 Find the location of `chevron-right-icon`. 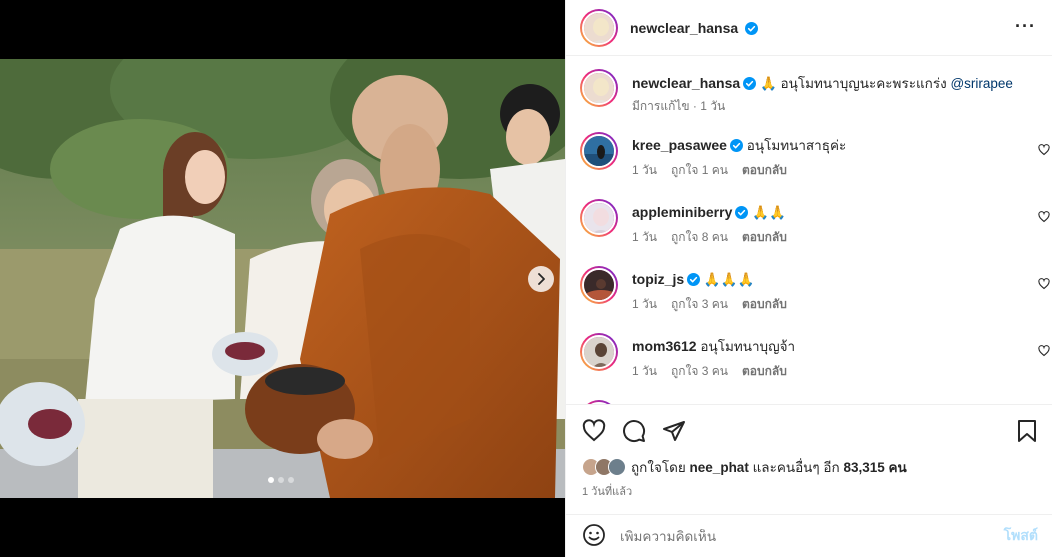

chevron-right-icon is located at coordinates (541, 279).